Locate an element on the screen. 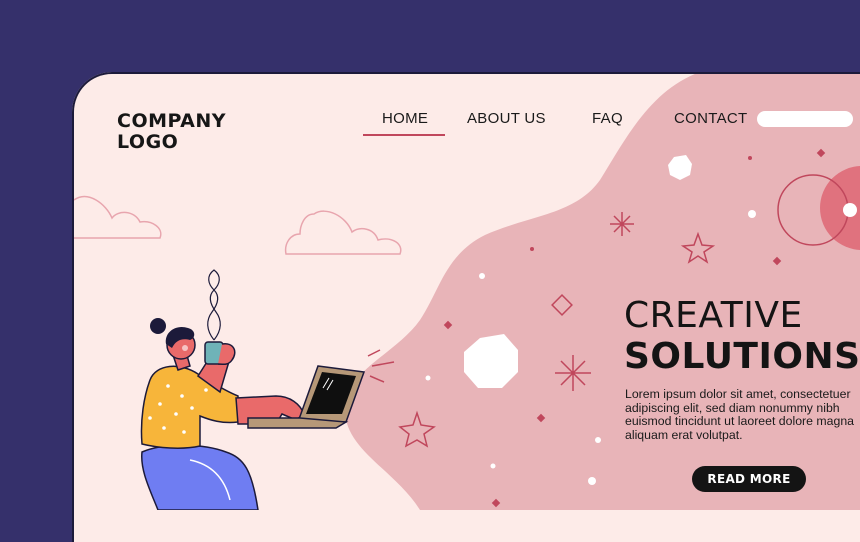 The height and width of the screenshot is (542, 860). hero-title-line-1: CREATIVE is located at coordinates (713, 315).